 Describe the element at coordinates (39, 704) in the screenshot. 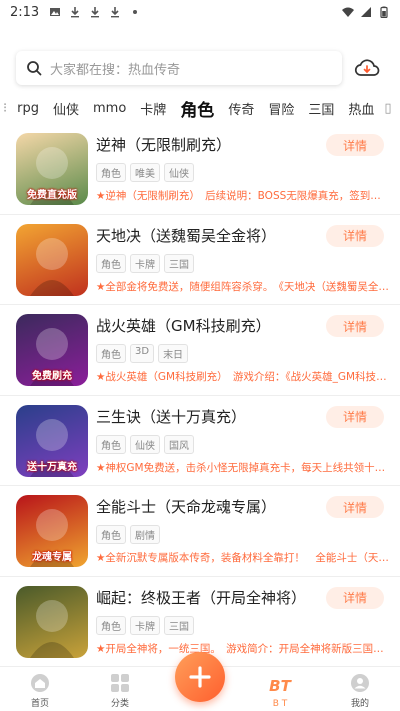

I see `nav-home-label: 首页` at that location.